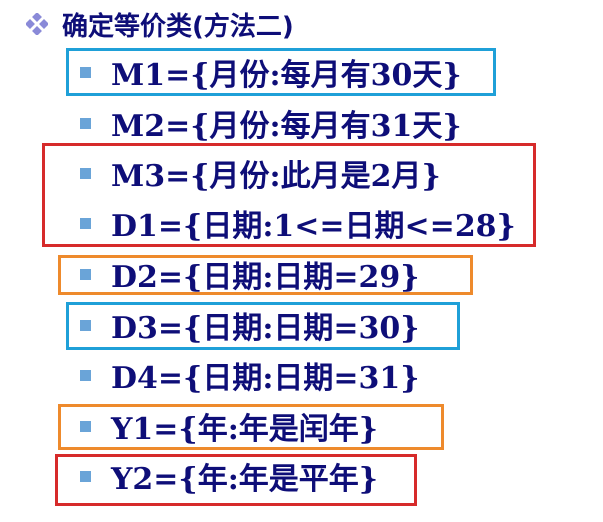 Image resolution: width=603 pixels, height=522 pixels. I want to click on list-item-d4: D4={日期:日期=31}, so click(250, 375).